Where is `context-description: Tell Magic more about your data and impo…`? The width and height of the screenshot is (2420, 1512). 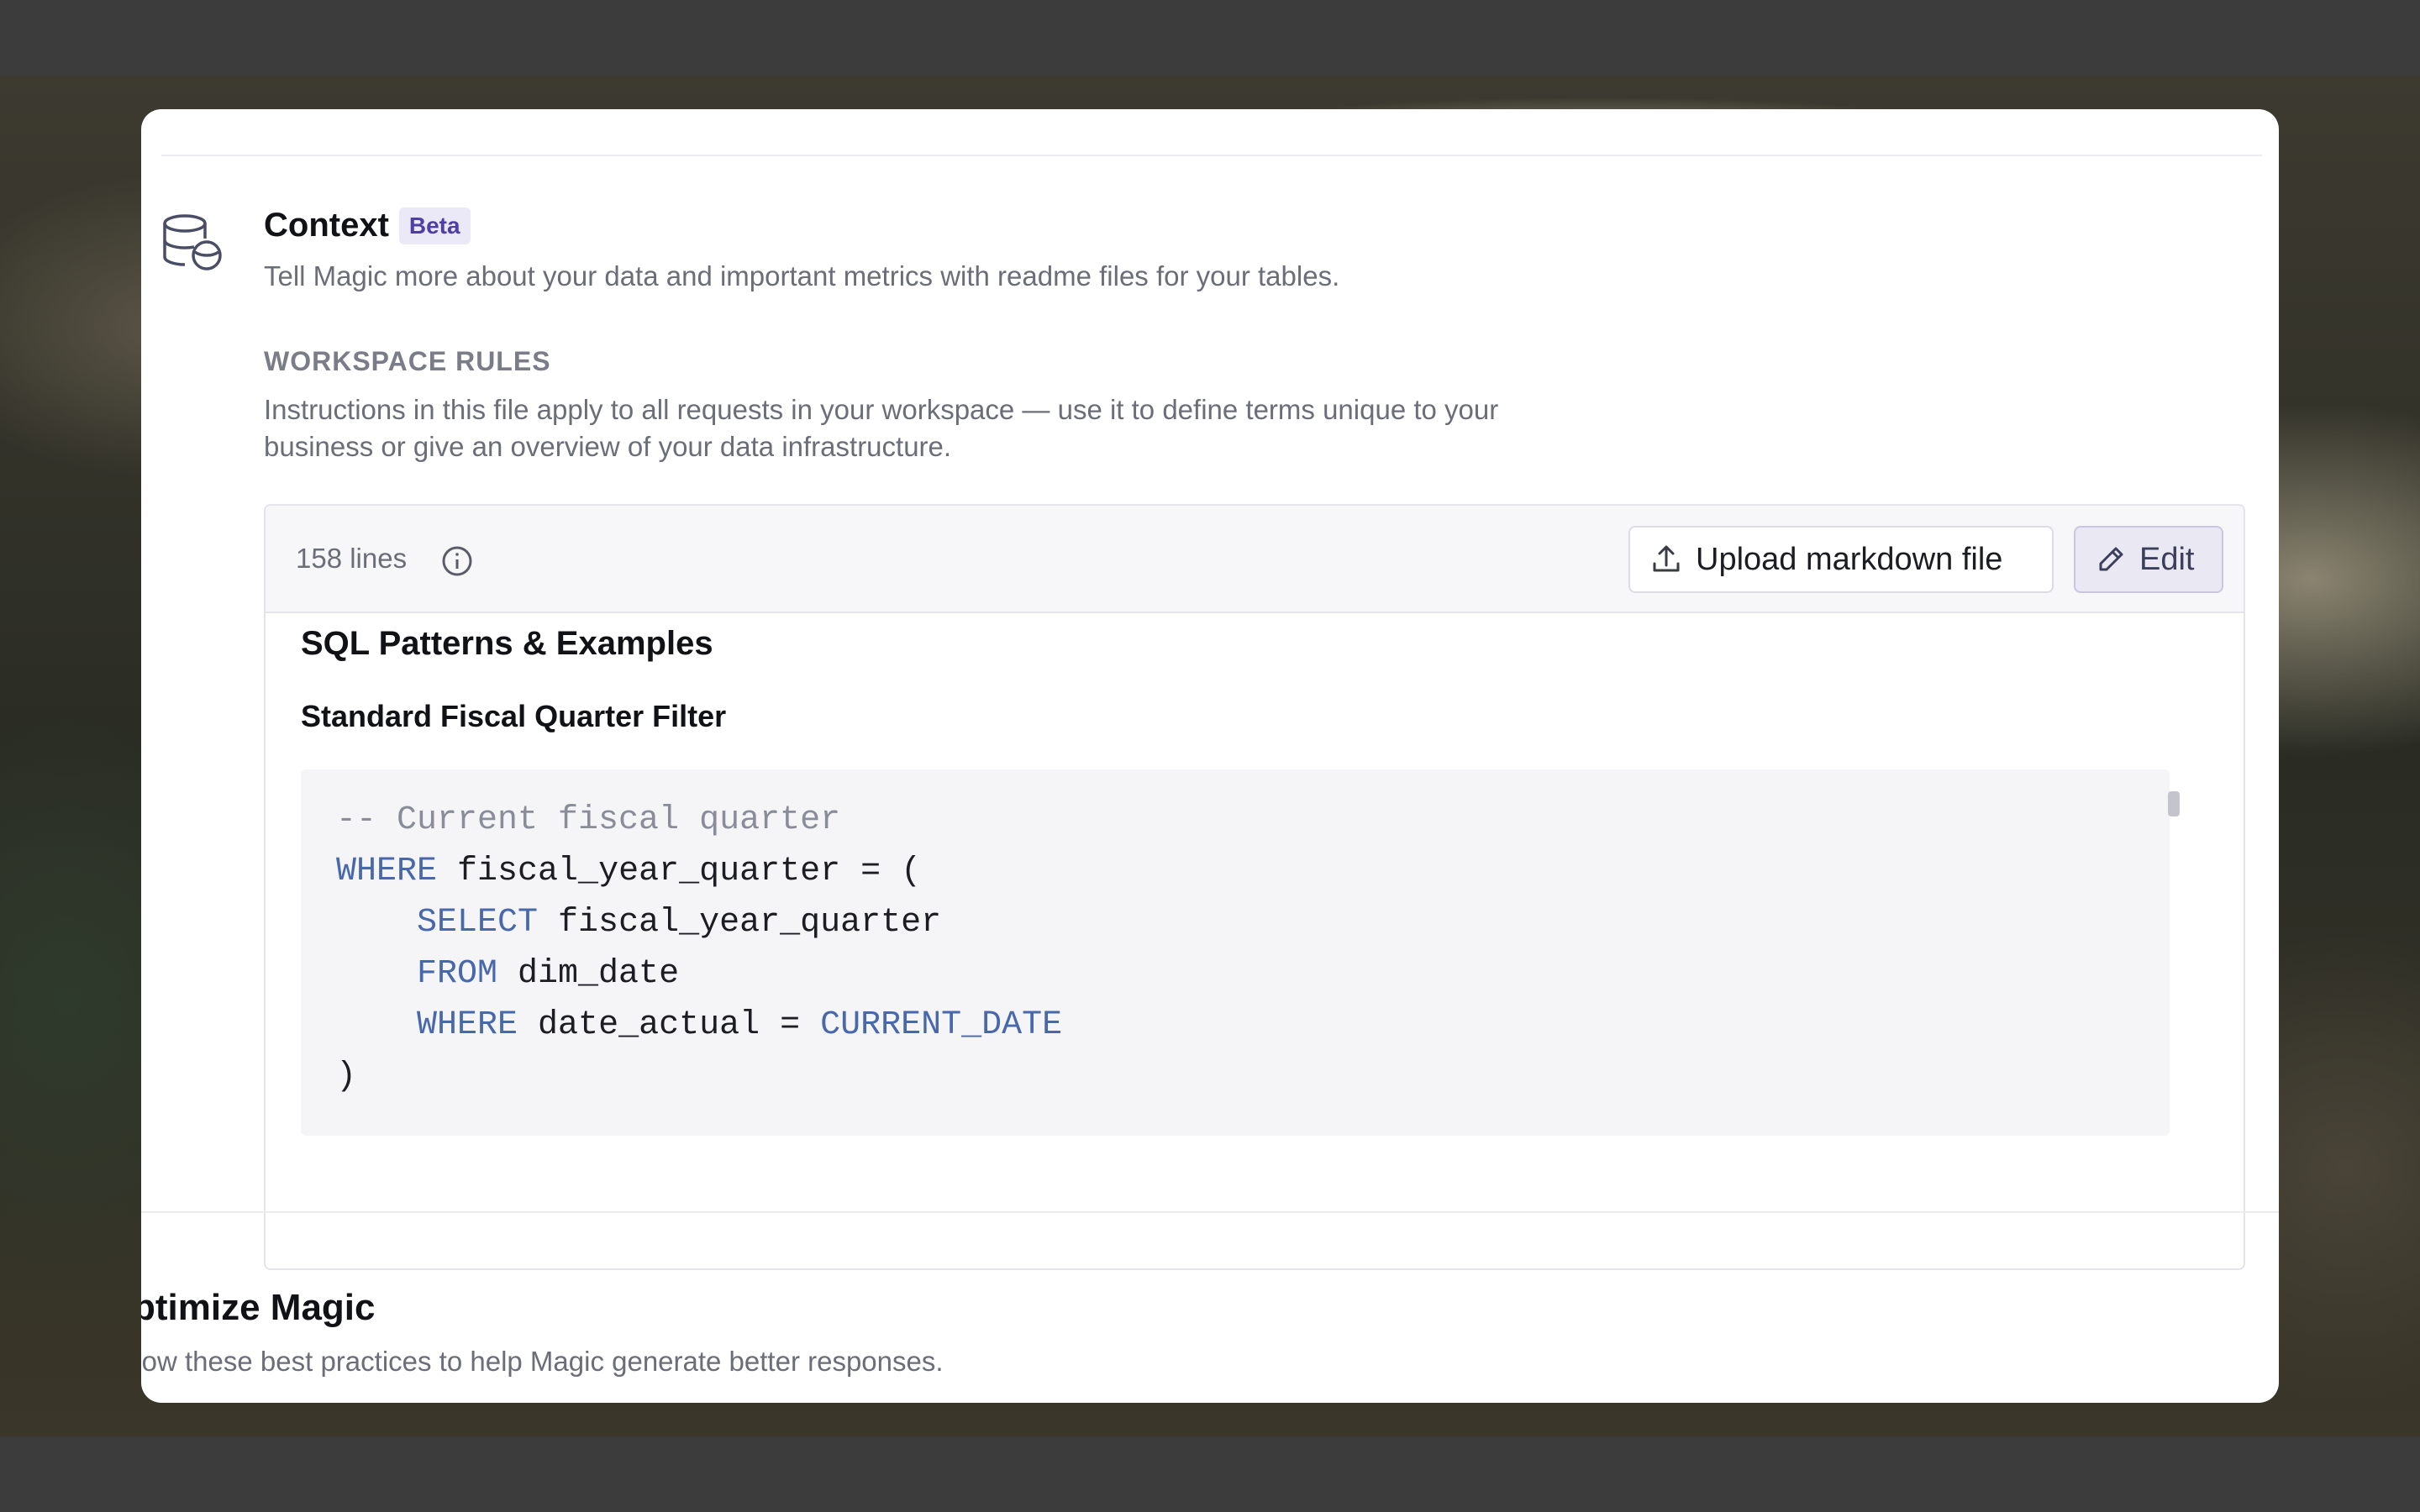 context-description: Tell Magic more about your data and impo… is located at coordinates (802, 275).